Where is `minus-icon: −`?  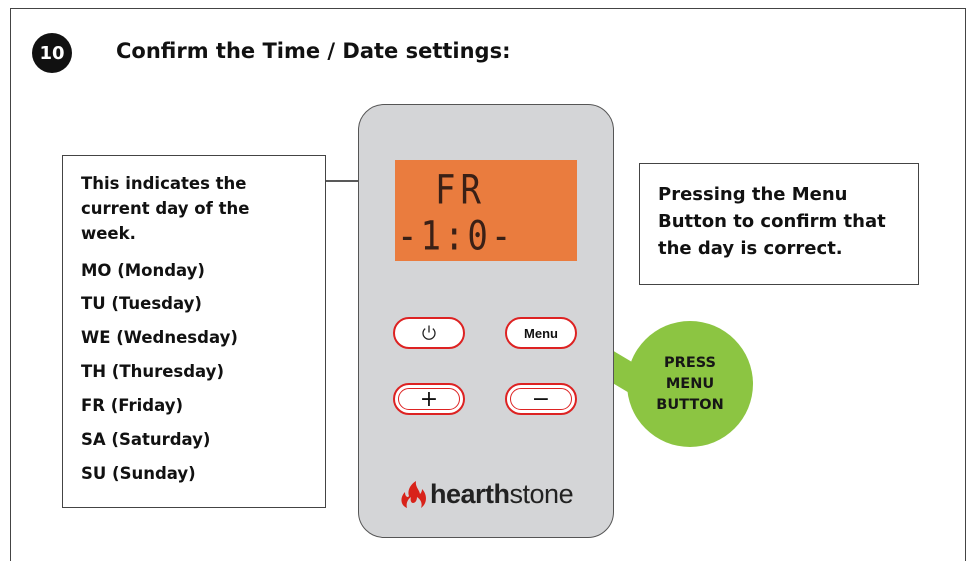
minus-icon: − is located at coordinates (541, 399).